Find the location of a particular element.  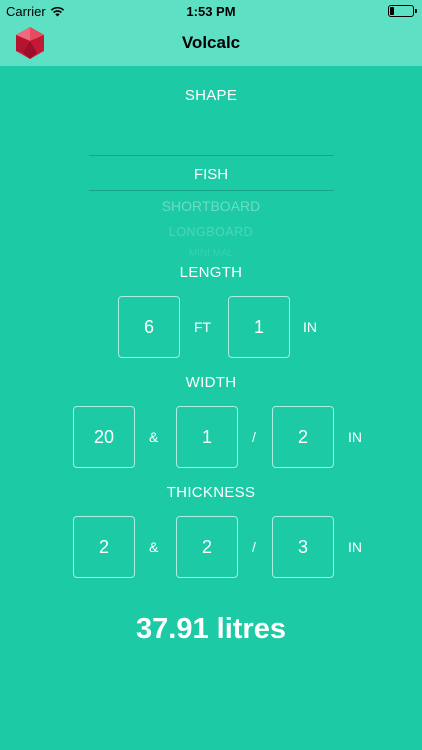

shape-picker: FISH SHORTBOARD LONGBOARD MINI MAL is located at coordinates (211, 205).